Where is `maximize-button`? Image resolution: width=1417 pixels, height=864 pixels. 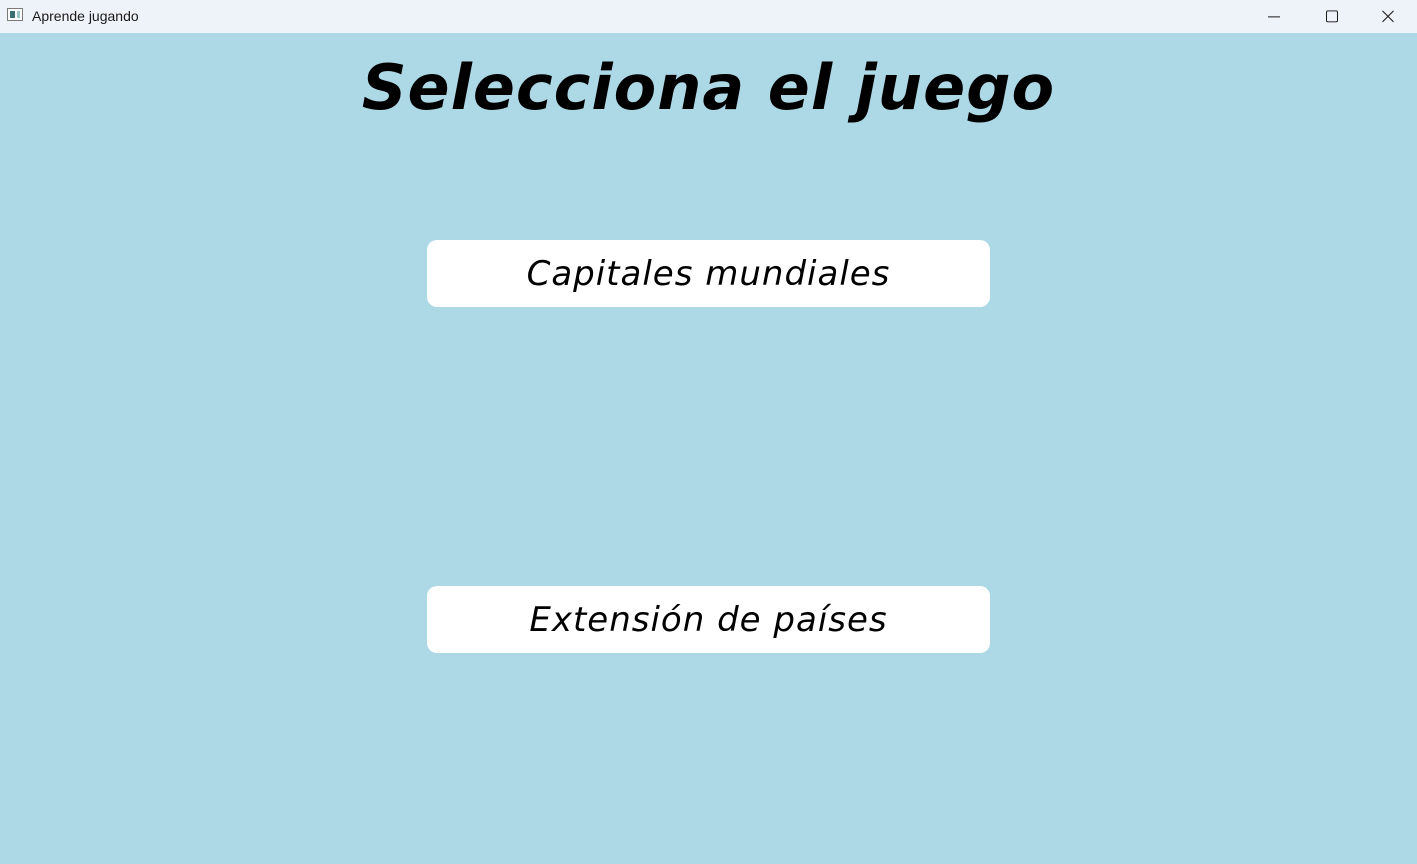
maximize-button is located at coordinates (1332, 16).